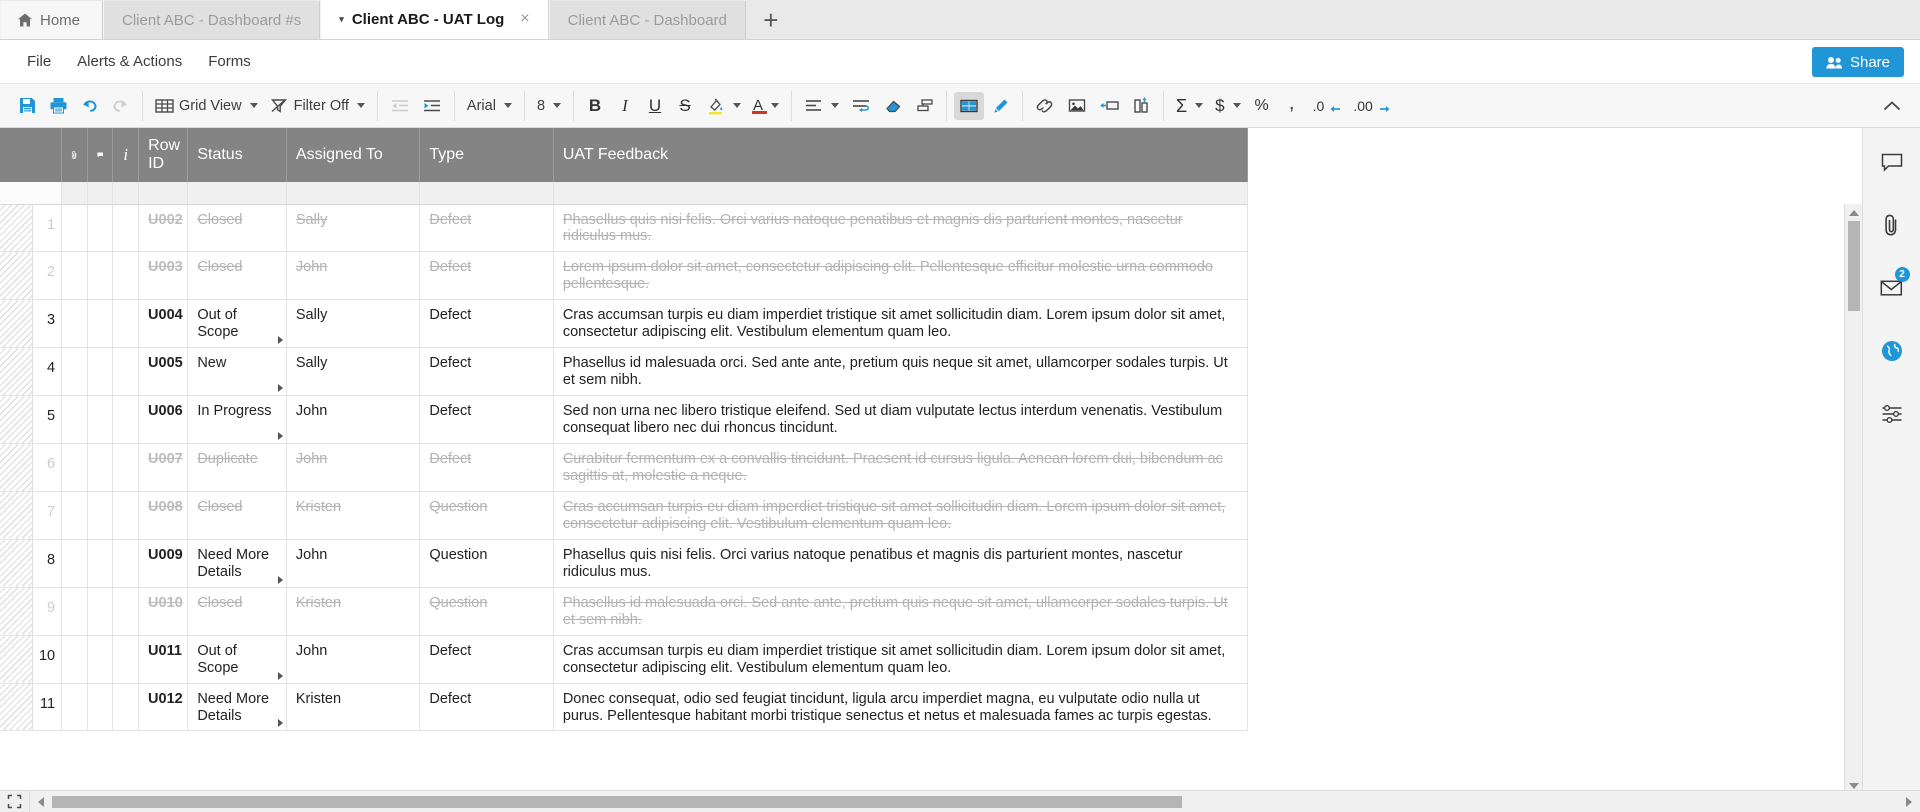 The image size is (1920, 812). I want to click on expand-button, so click(15, 801).